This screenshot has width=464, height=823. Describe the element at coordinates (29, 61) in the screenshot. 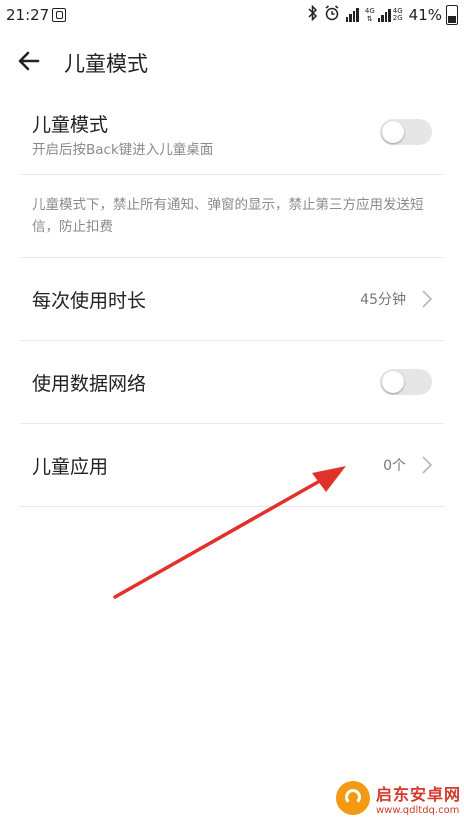

I see `back-arrow-icon` at that location.